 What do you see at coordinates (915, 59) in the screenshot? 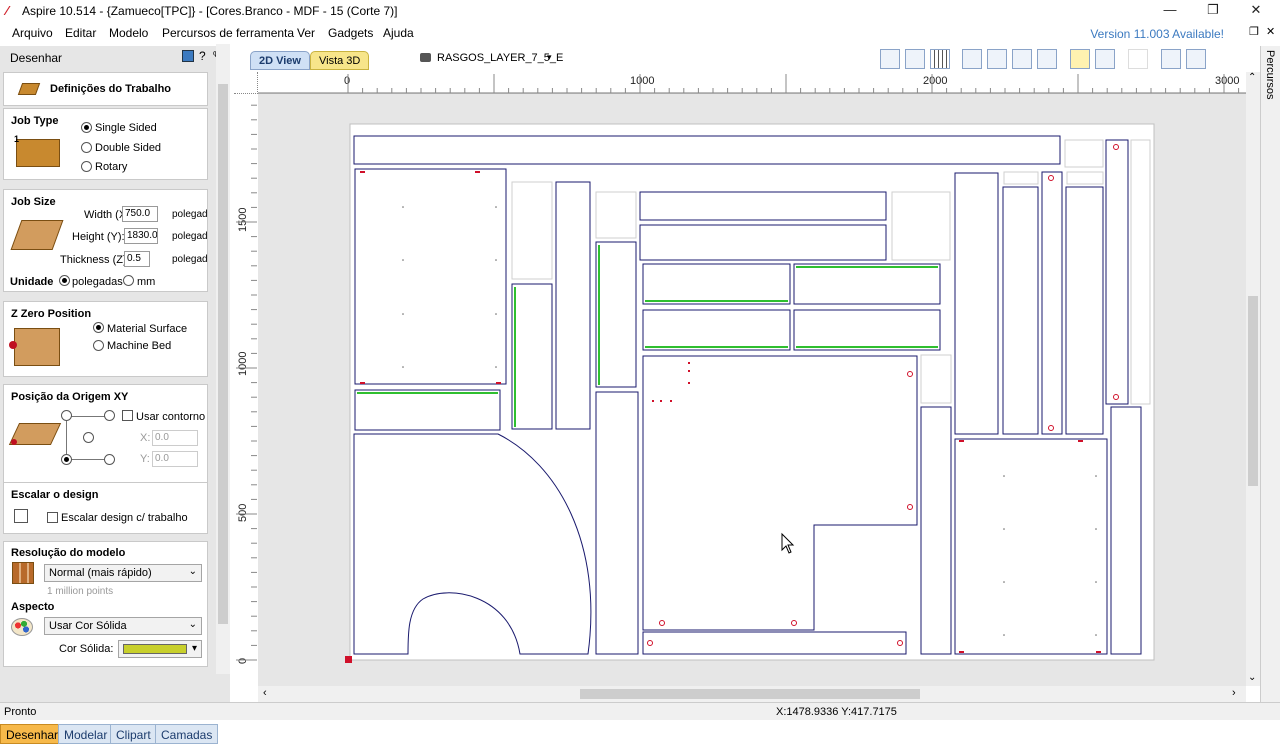
I see `zoom-material-icon` at bounding box center [915, 59].